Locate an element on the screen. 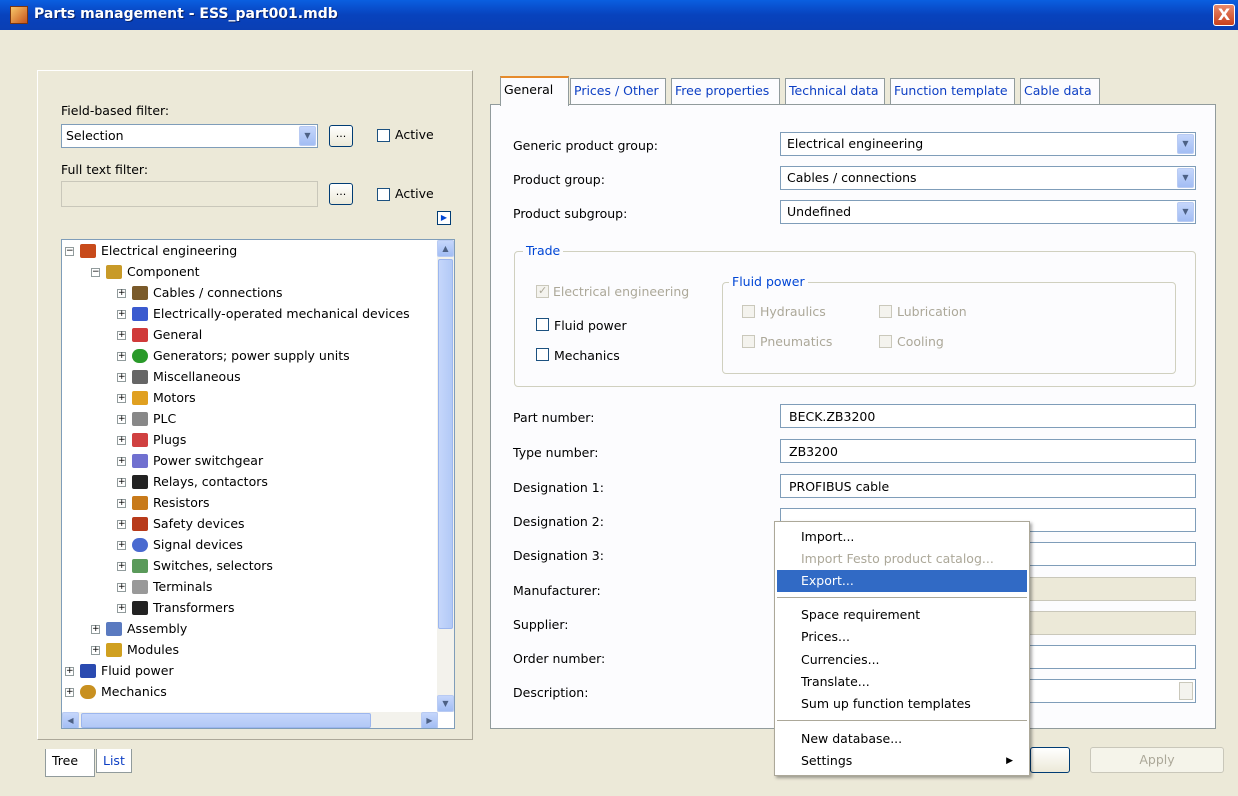  full-text-active-label: Active is located at coordinates (414, 193).